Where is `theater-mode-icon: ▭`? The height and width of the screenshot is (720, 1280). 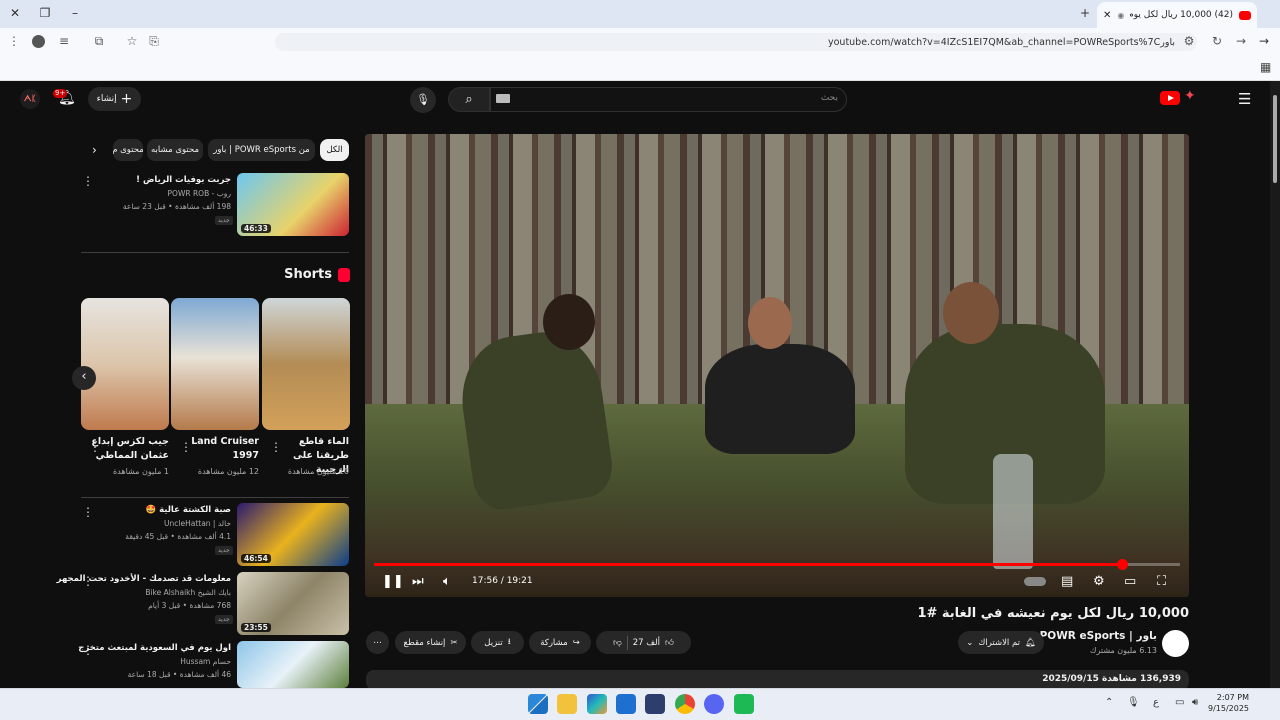 theater-mode-icon: ▭ is located at coordinates (1130, 581).